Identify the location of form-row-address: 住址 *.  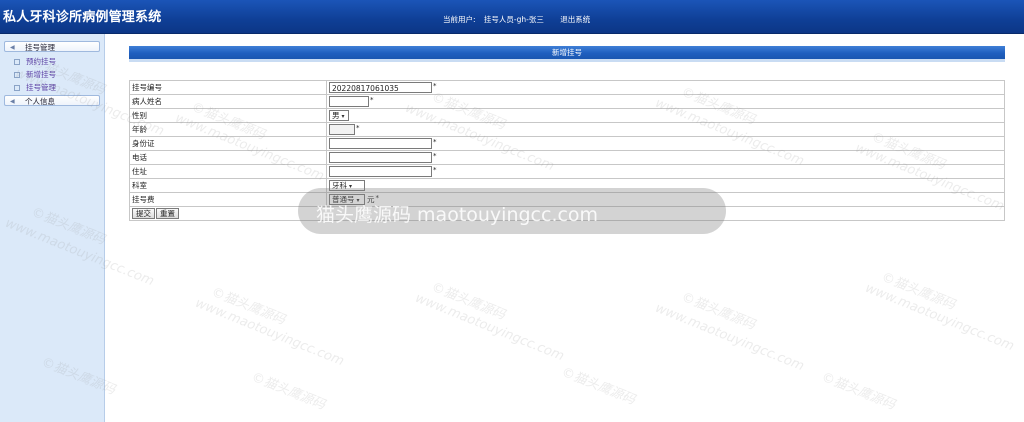
(567, 171).